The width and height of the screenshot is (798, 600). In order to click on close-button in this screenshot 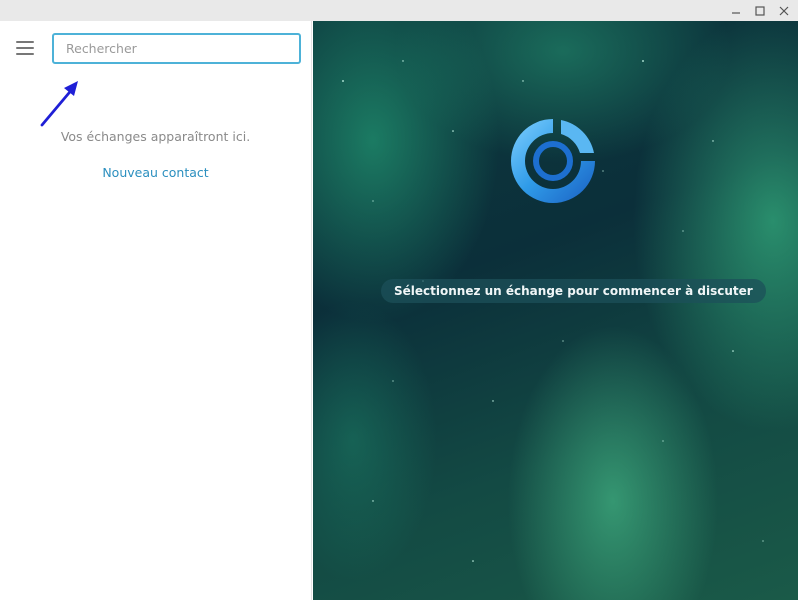, I will do `click(784, 10)`.